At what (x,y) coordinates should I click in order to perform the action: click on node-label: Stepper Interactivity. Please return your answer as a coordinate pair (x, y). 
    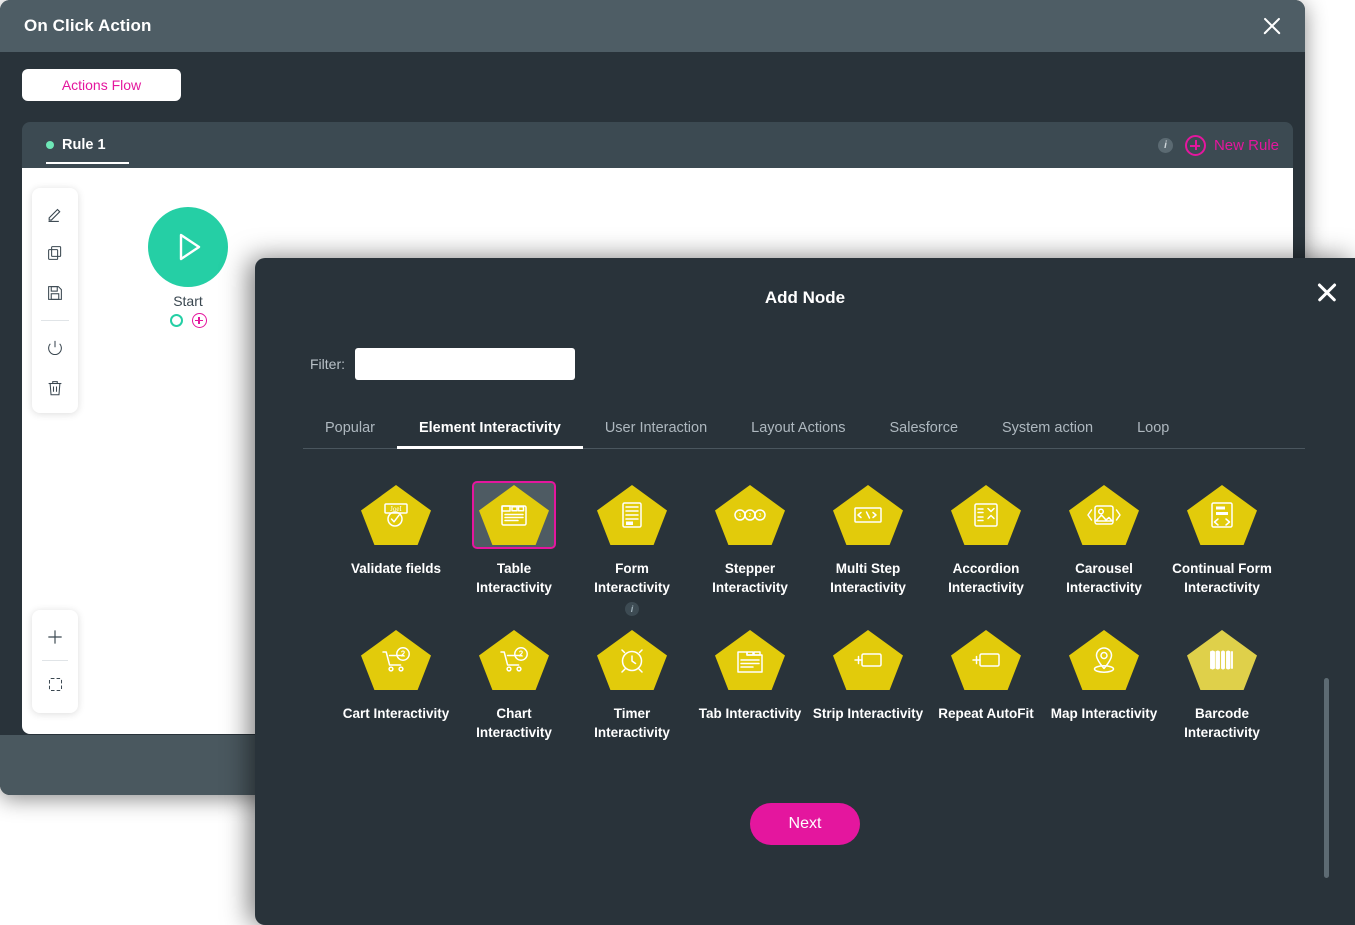
    Looking at the image, I should click on (750, 578).